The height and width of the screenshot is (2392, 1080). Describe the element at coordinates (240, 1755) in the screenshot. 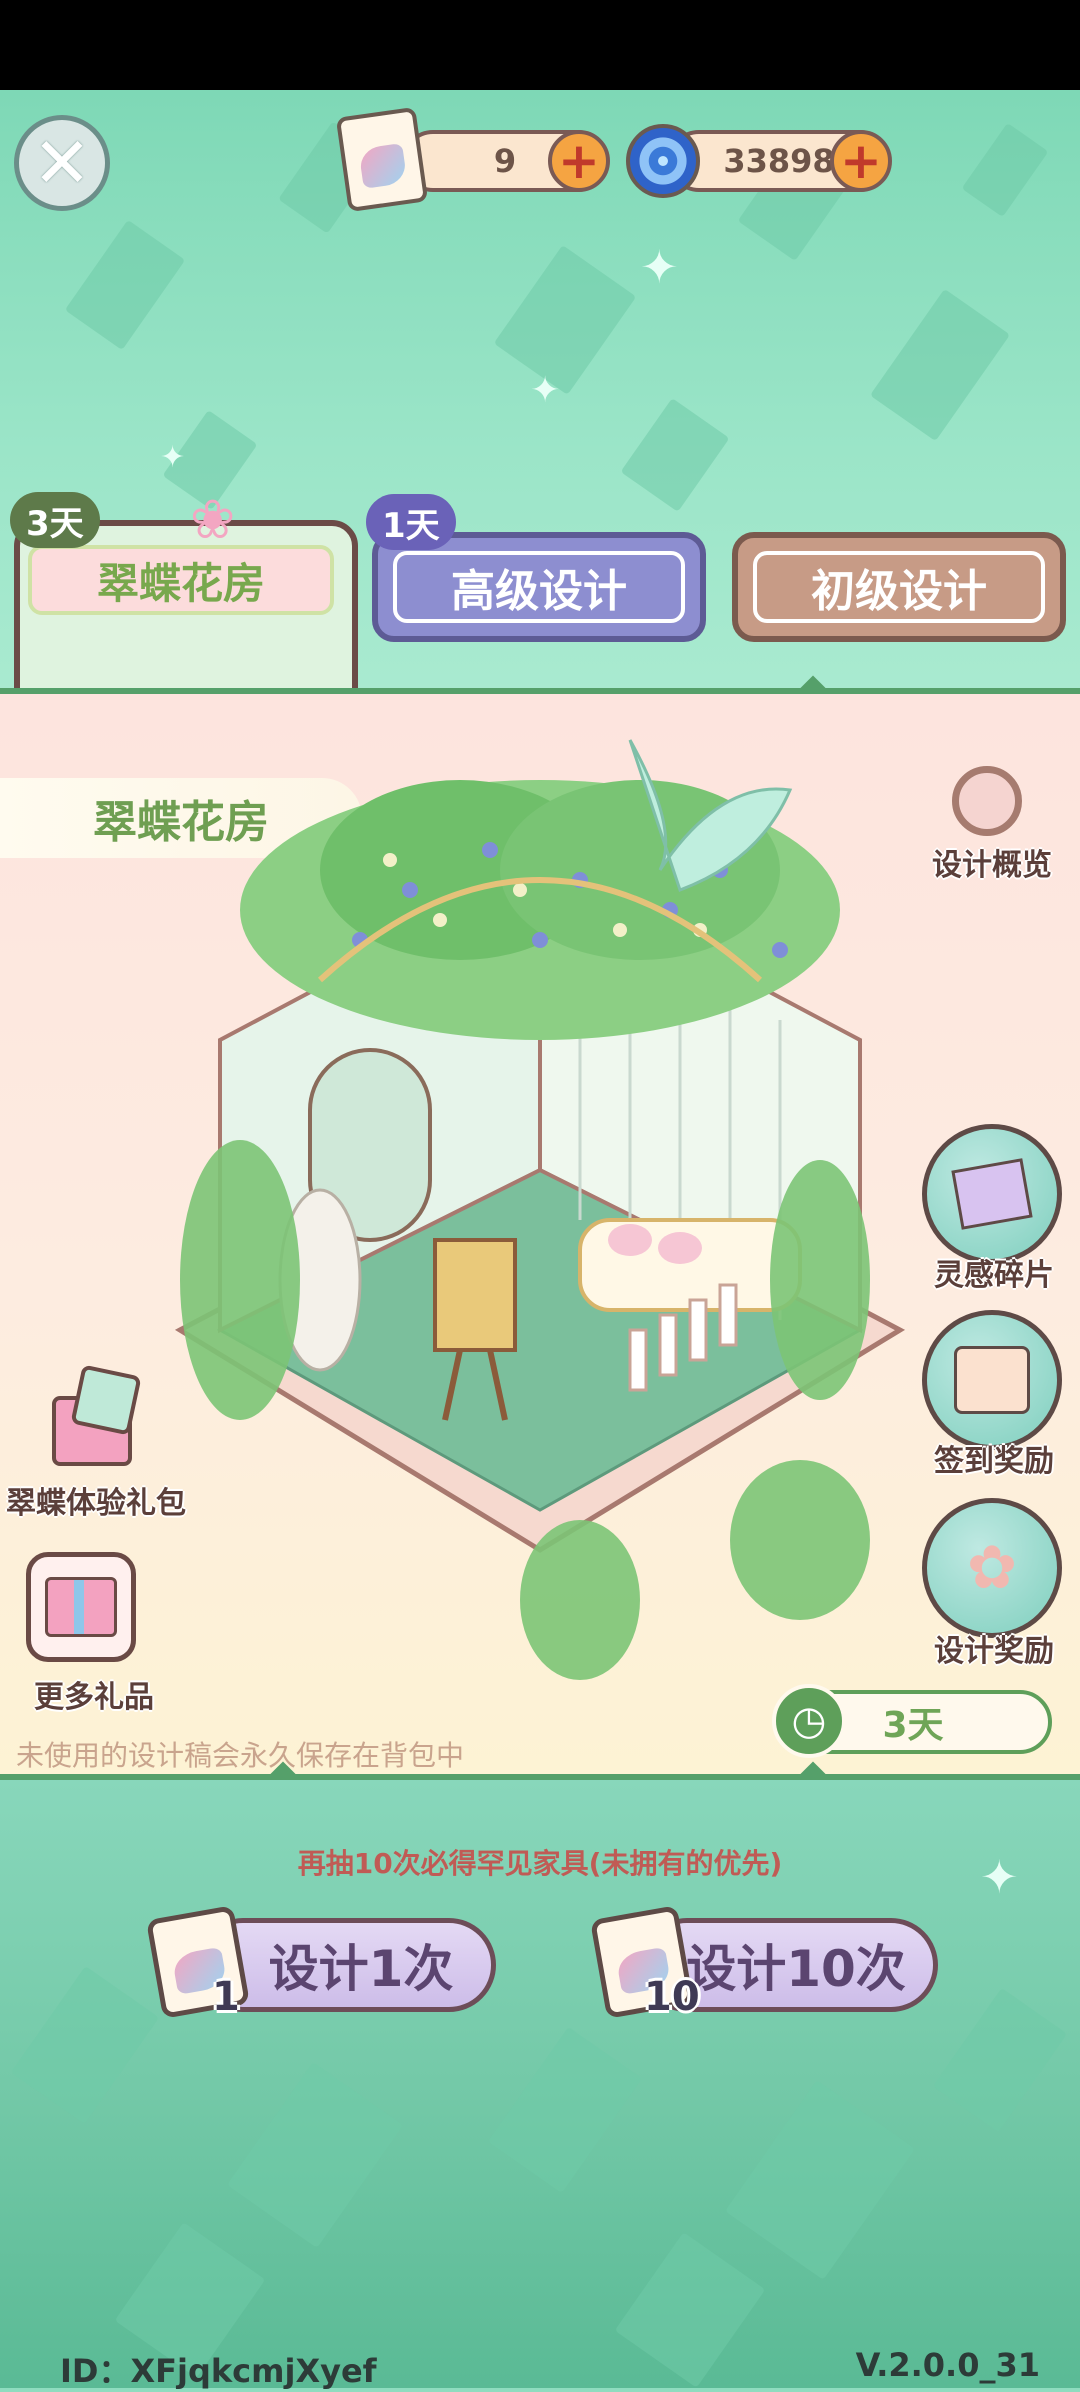

I see `storage-note: 未使用的设计稿会永久保存在背包中` at that location.